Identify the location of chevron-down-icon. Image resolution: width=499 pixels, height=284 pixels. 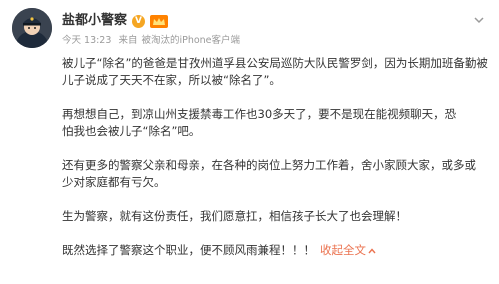
(479, 20).